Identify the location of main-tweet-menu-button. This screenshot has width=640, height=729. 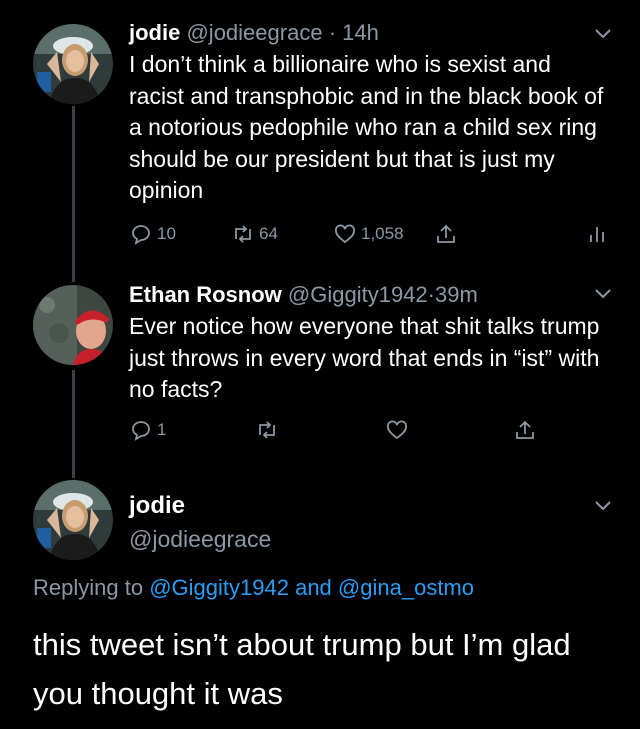
(603, 506).